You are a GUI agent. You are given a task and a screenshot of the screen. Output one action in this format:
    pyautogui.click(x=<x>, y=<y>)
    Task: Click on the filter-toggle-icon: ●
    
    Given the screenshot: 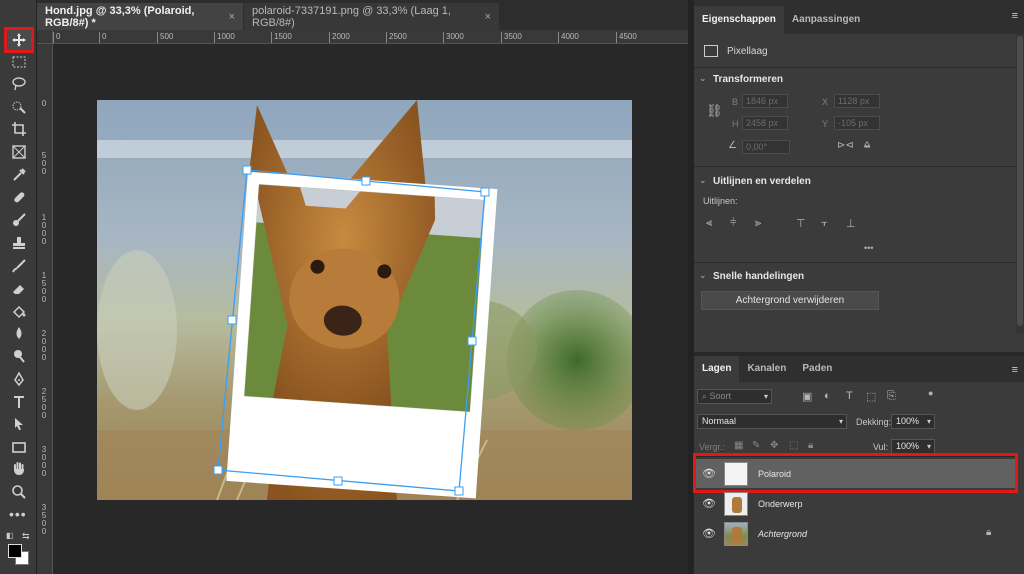 What is the action you would take?
    pyautogui.click(x=930, y=393)
    